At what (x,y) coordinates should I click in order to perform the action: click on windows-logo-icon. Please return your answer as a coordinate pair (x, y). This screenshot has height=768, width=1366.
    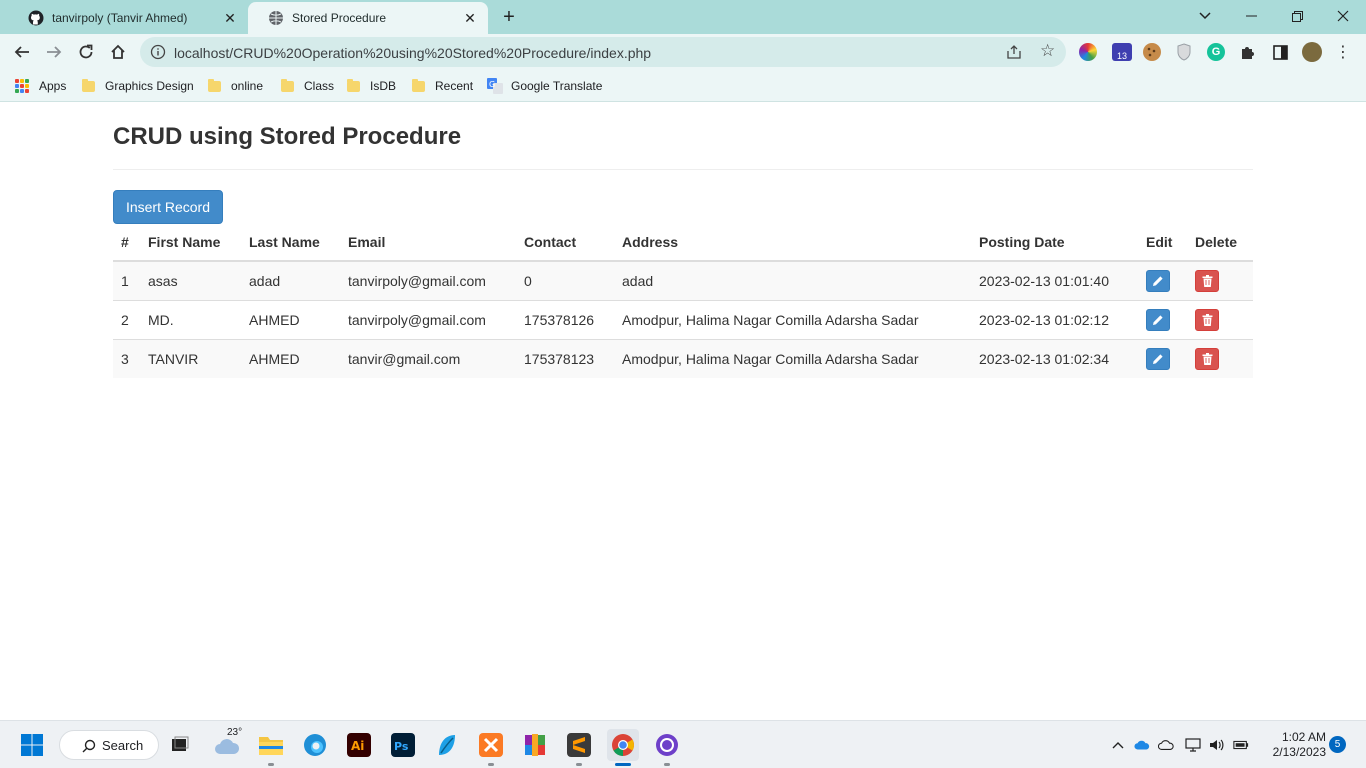
    Looking at the image, I should click on (32, 745).